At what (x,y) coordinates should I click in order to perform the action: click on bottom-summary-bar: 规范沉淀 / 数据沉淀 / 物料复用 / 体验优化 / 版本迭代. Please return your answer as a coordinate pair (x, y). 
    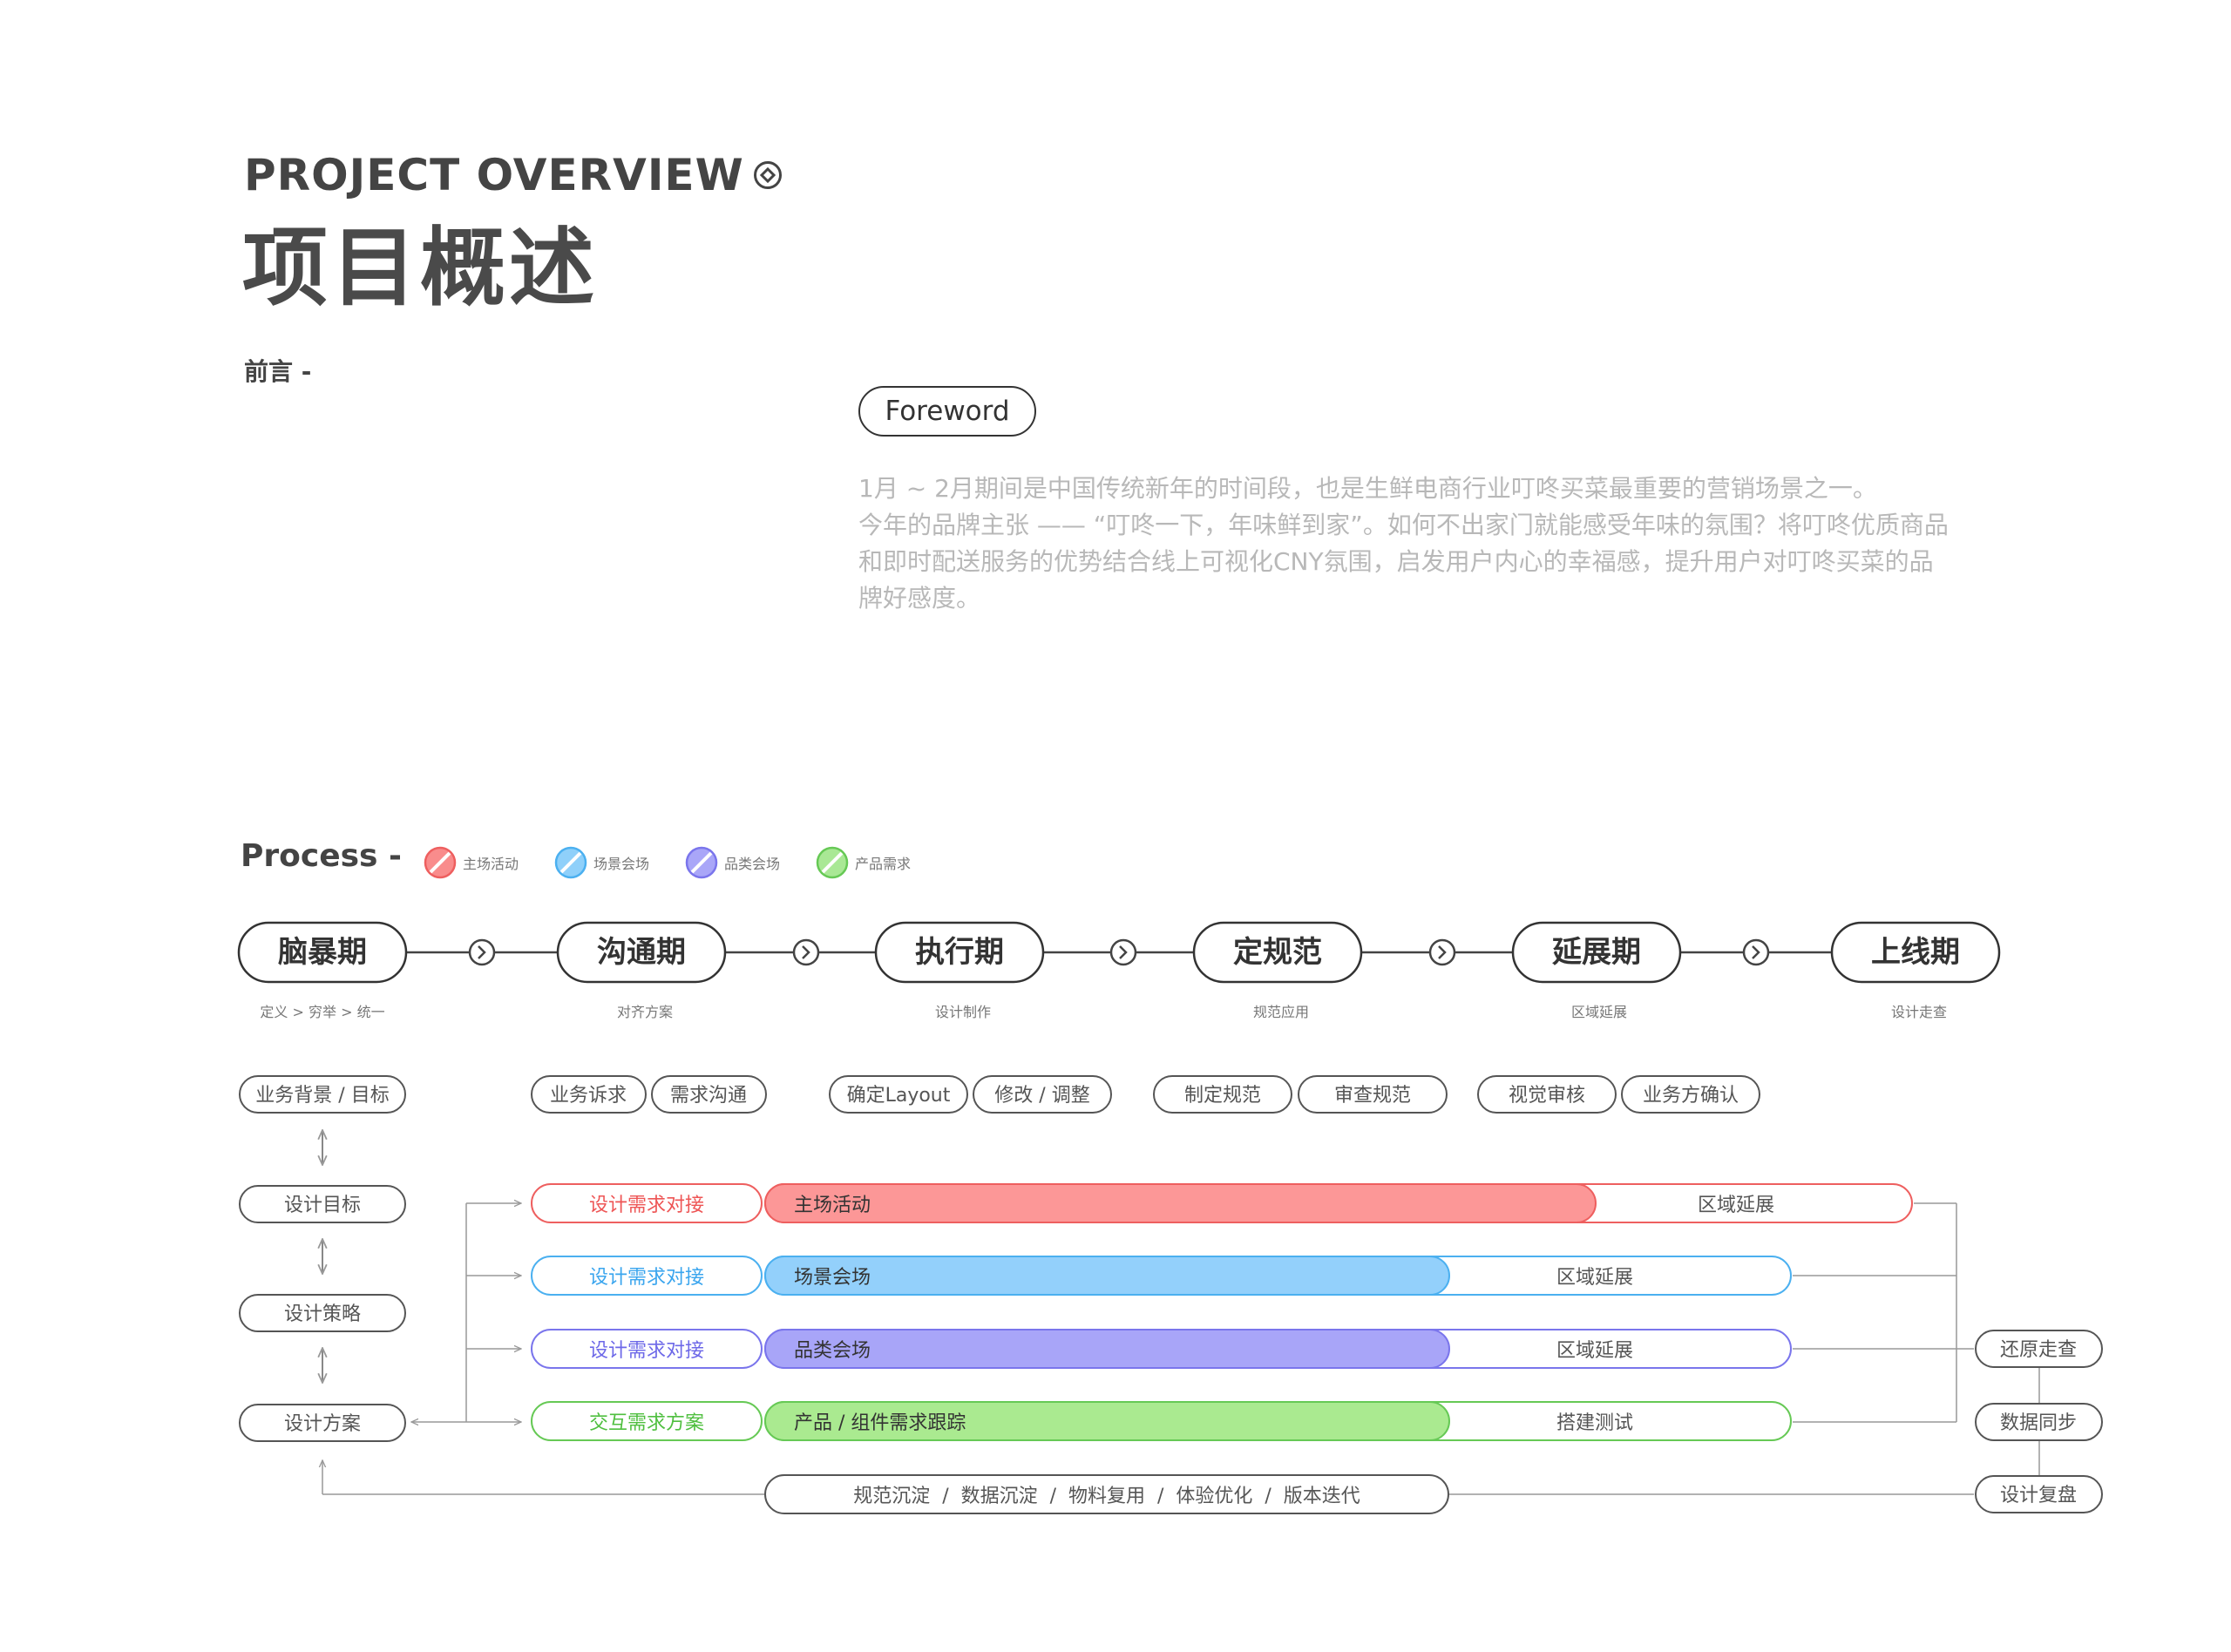
    Looking at the image, I should click on (1106, 1494).